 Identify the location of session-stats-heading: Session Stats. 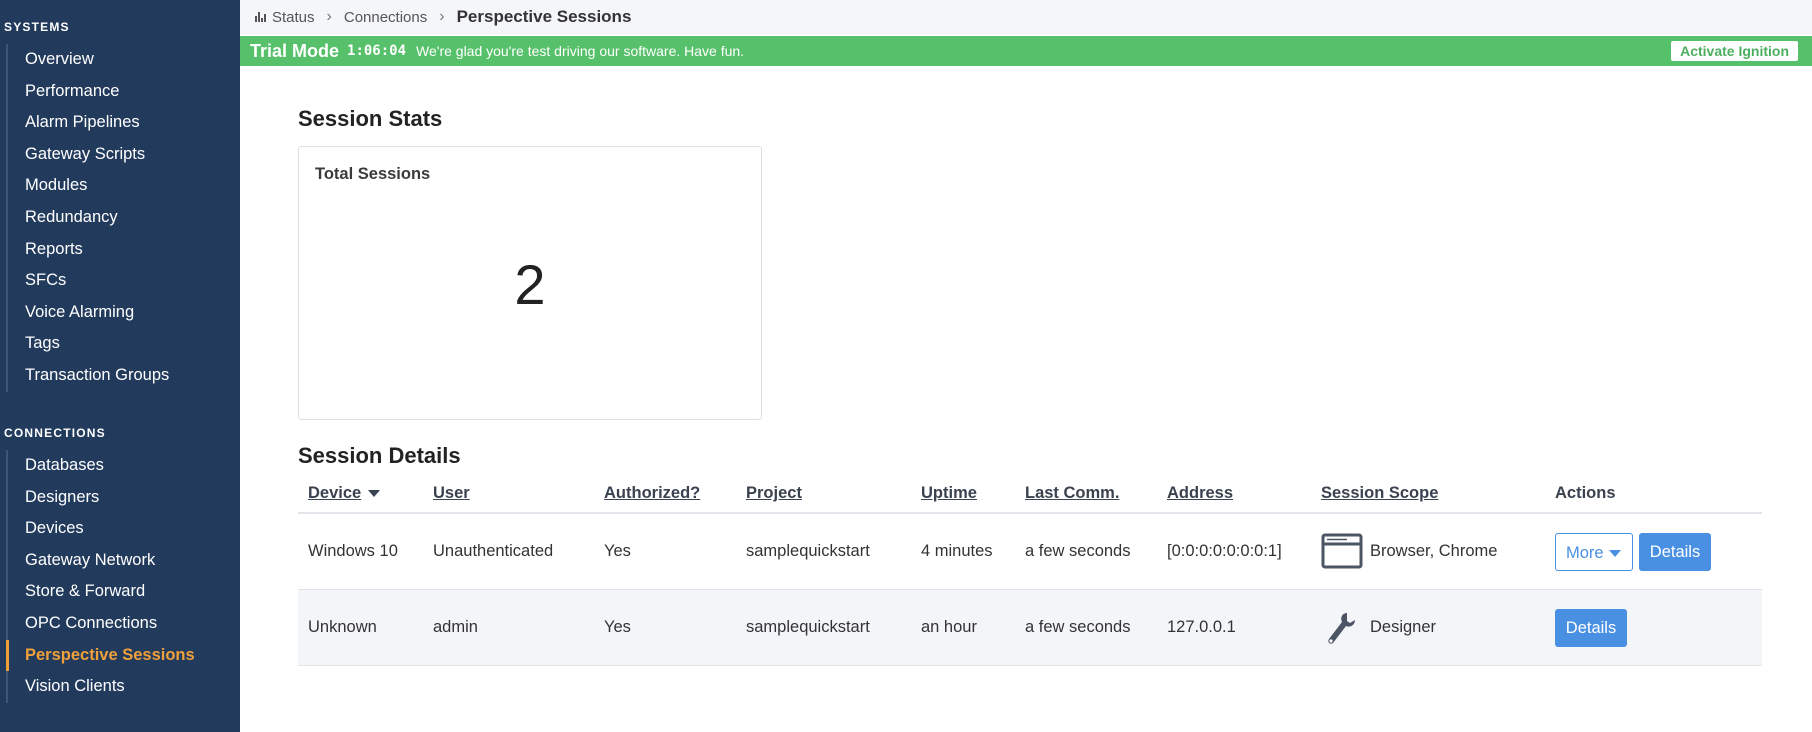
(370, 118).